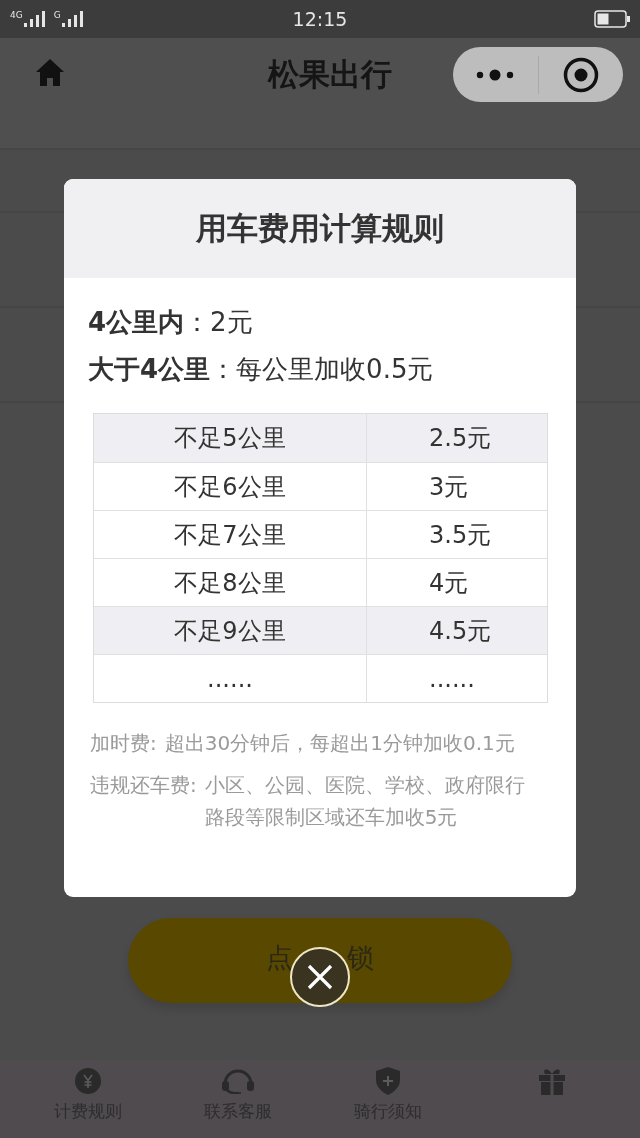  What do you see at coordinates (612, 19) in the screenshot?
I see `battery-icon` at bounding box center [612, 19].